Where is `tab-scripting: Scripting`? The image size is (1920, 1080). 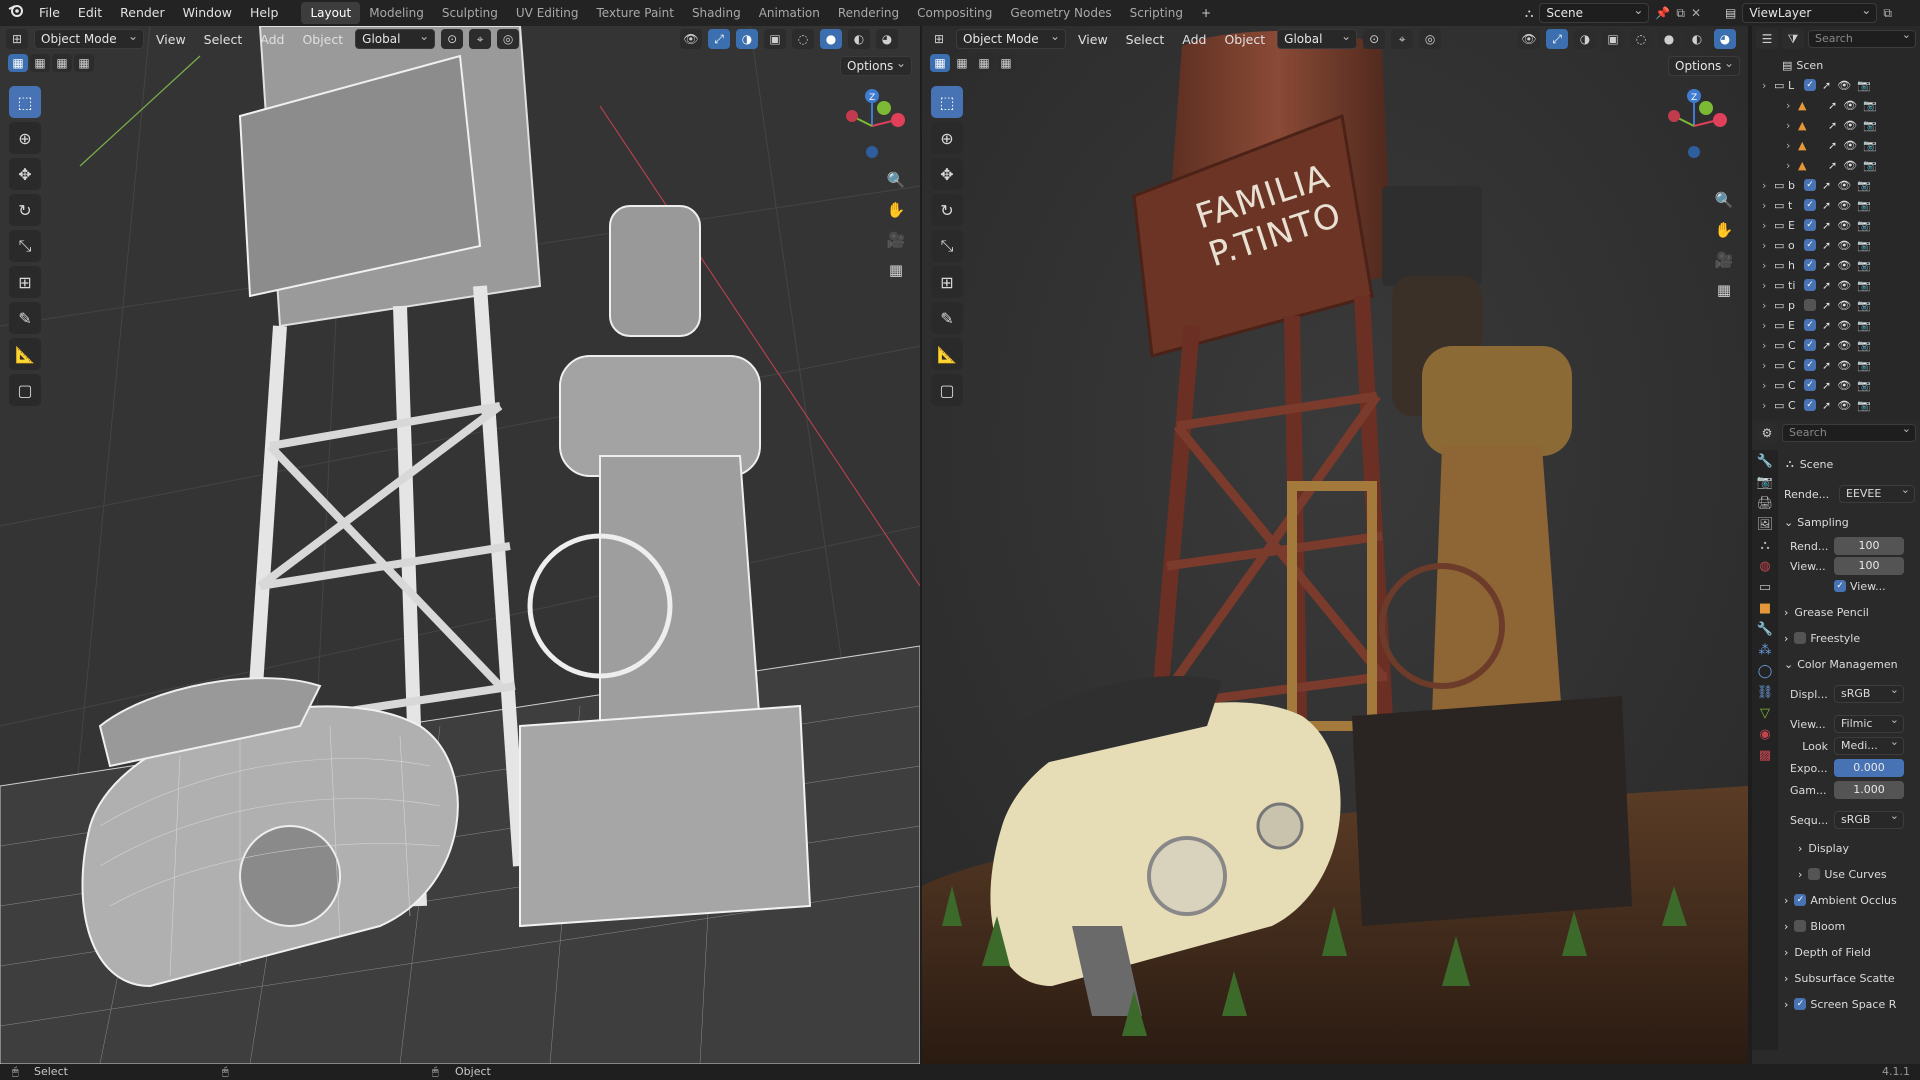 tab-scripting: Scripting is located at coordinates (1156, 13).